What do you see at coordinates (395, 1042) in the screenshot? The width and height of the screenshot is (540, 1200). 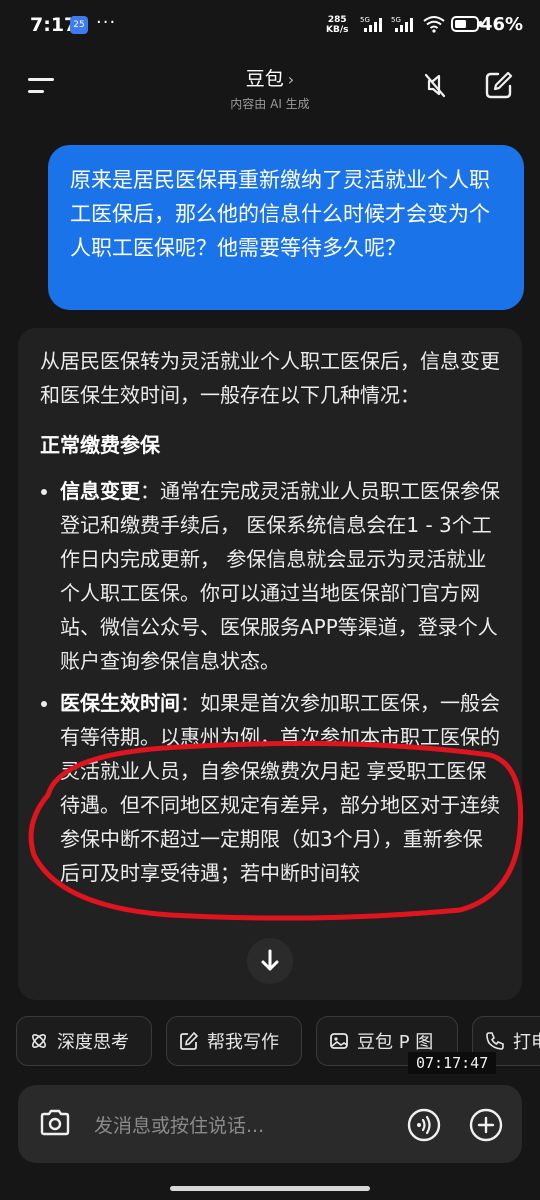 I see `chip-label: 豆包 P 图` at bounding box center [395, 1042].